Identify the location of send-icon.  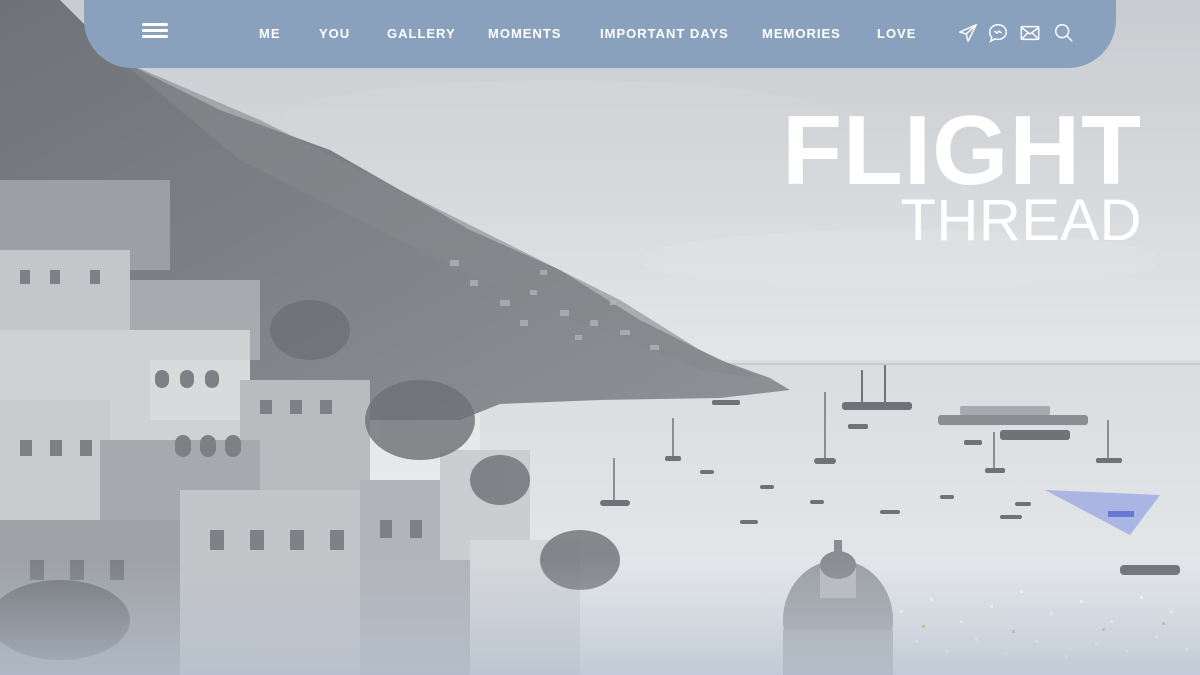
(968, 33).